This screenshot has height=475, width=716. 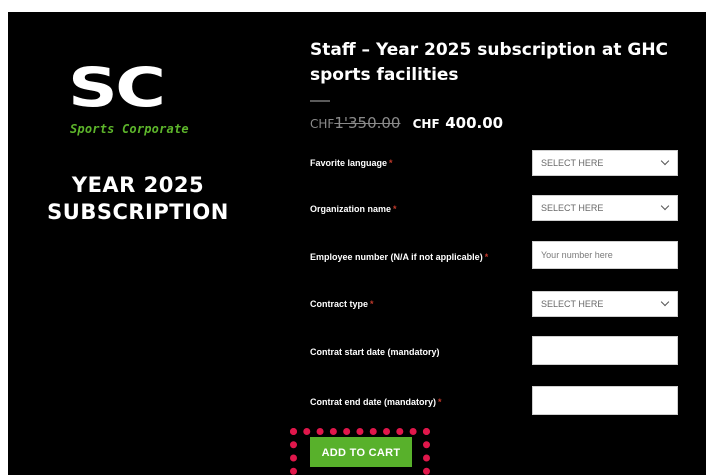 I want to click on employee-number-label-text: Employee number (N/A if not applicable), so click(x=396, y=257).